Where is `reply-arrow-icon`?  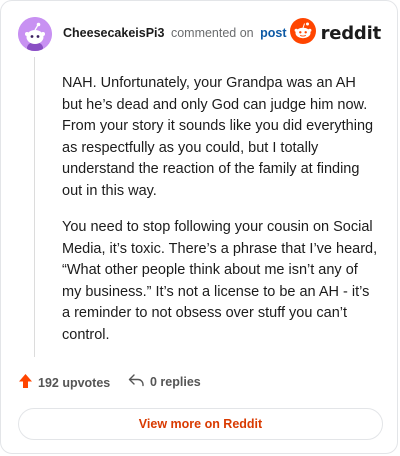 reply-arrow-icon is located at coordinates (136, 381).